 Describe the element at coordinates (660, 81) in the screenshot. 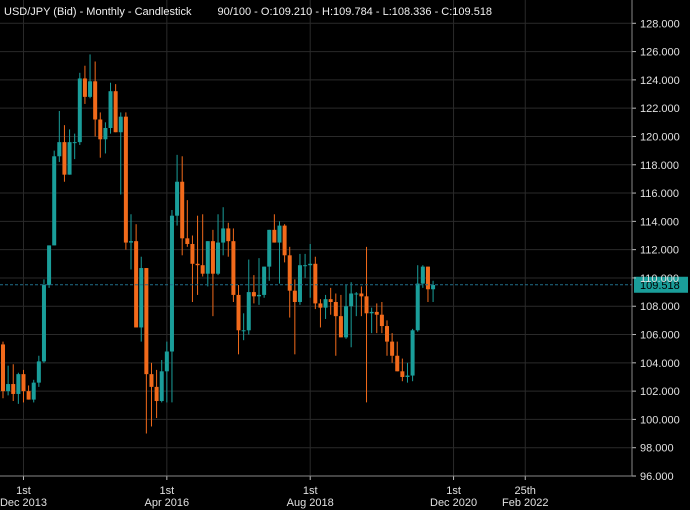

I see `y-tick-label: 124.000` at that location.